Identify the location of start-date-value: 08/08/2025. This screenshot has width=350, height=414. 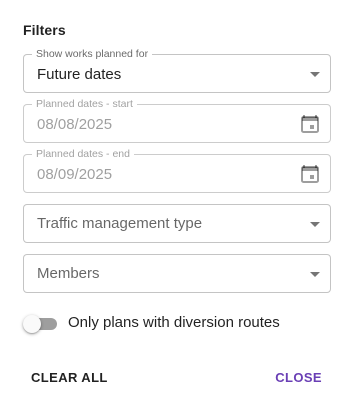
(75, 124).